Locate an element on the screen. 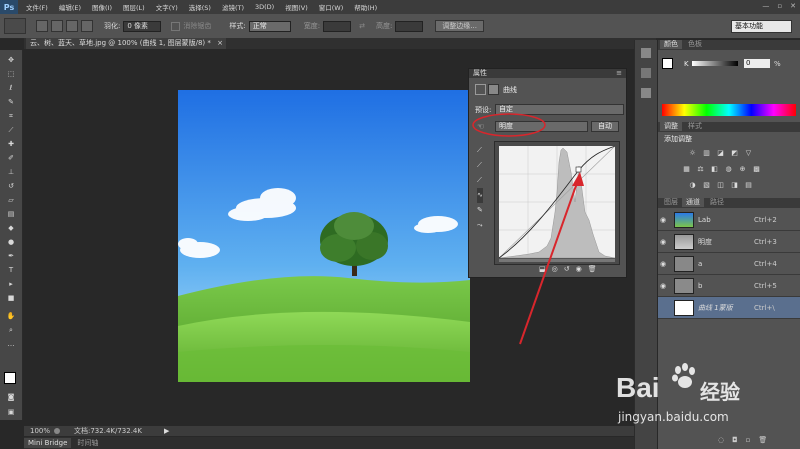  tab-timeline: 时间轴 is located at coordinates (87, 443).